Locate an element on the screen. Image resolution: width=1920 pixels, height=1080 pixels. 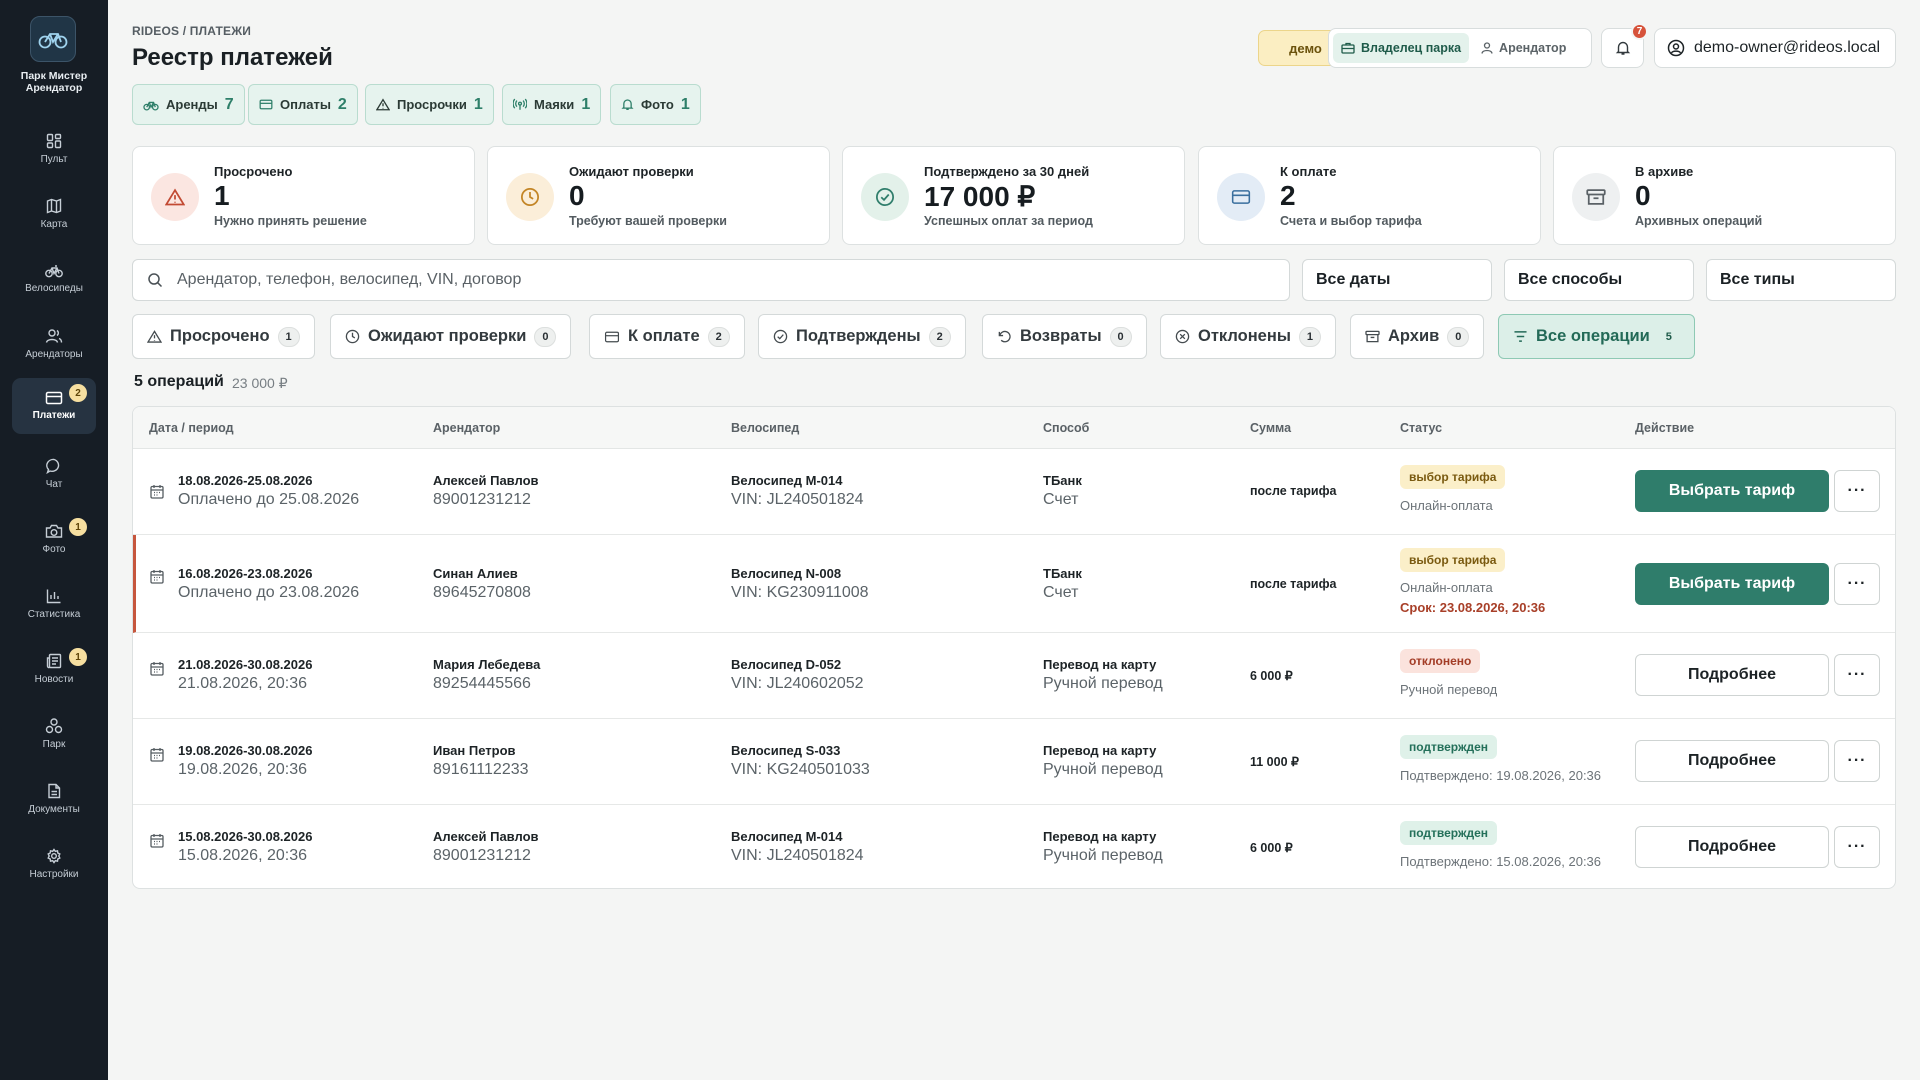
stat-label: Ожидают проверки is located at coordinates (631, 171).